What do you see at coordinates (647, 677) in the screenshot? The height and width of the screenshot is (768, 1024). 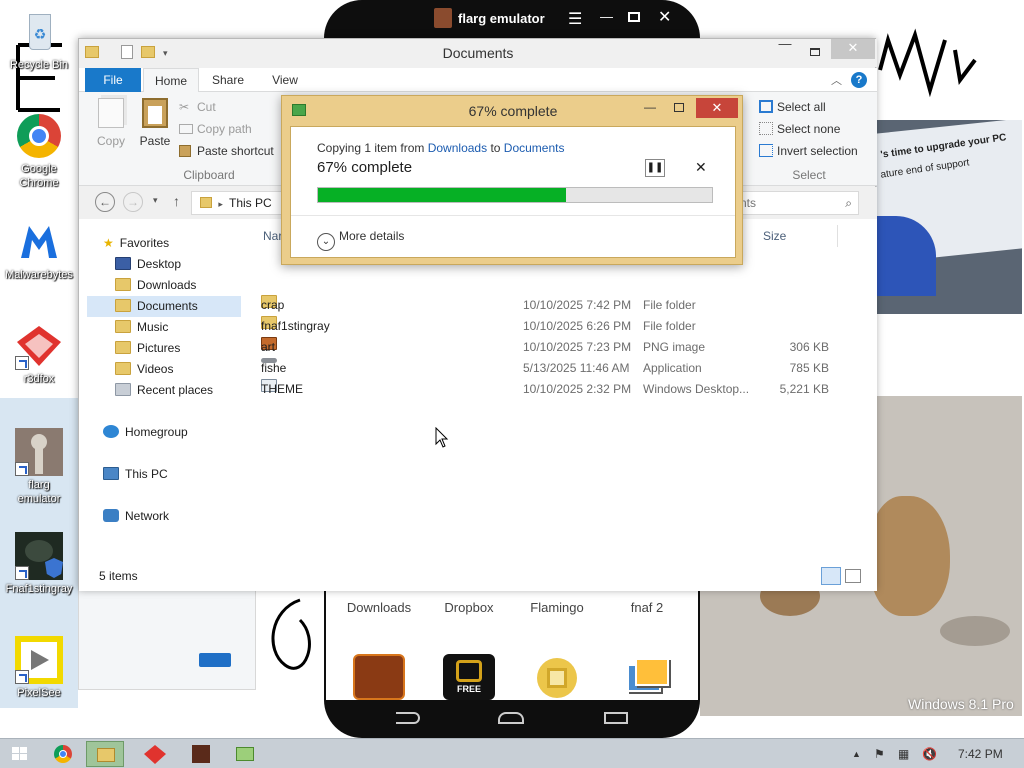 I see `fnaf2-app-icon` at bounding box center [647, 677].